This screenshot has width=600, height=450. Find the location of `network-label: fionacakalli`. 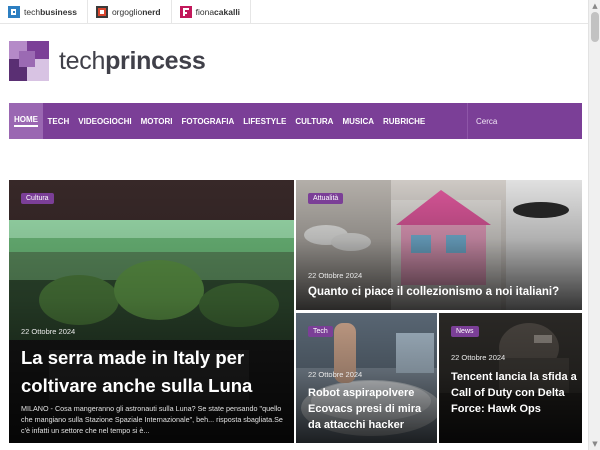

network-label: fionacakalli is located at coordinates (218, 11).